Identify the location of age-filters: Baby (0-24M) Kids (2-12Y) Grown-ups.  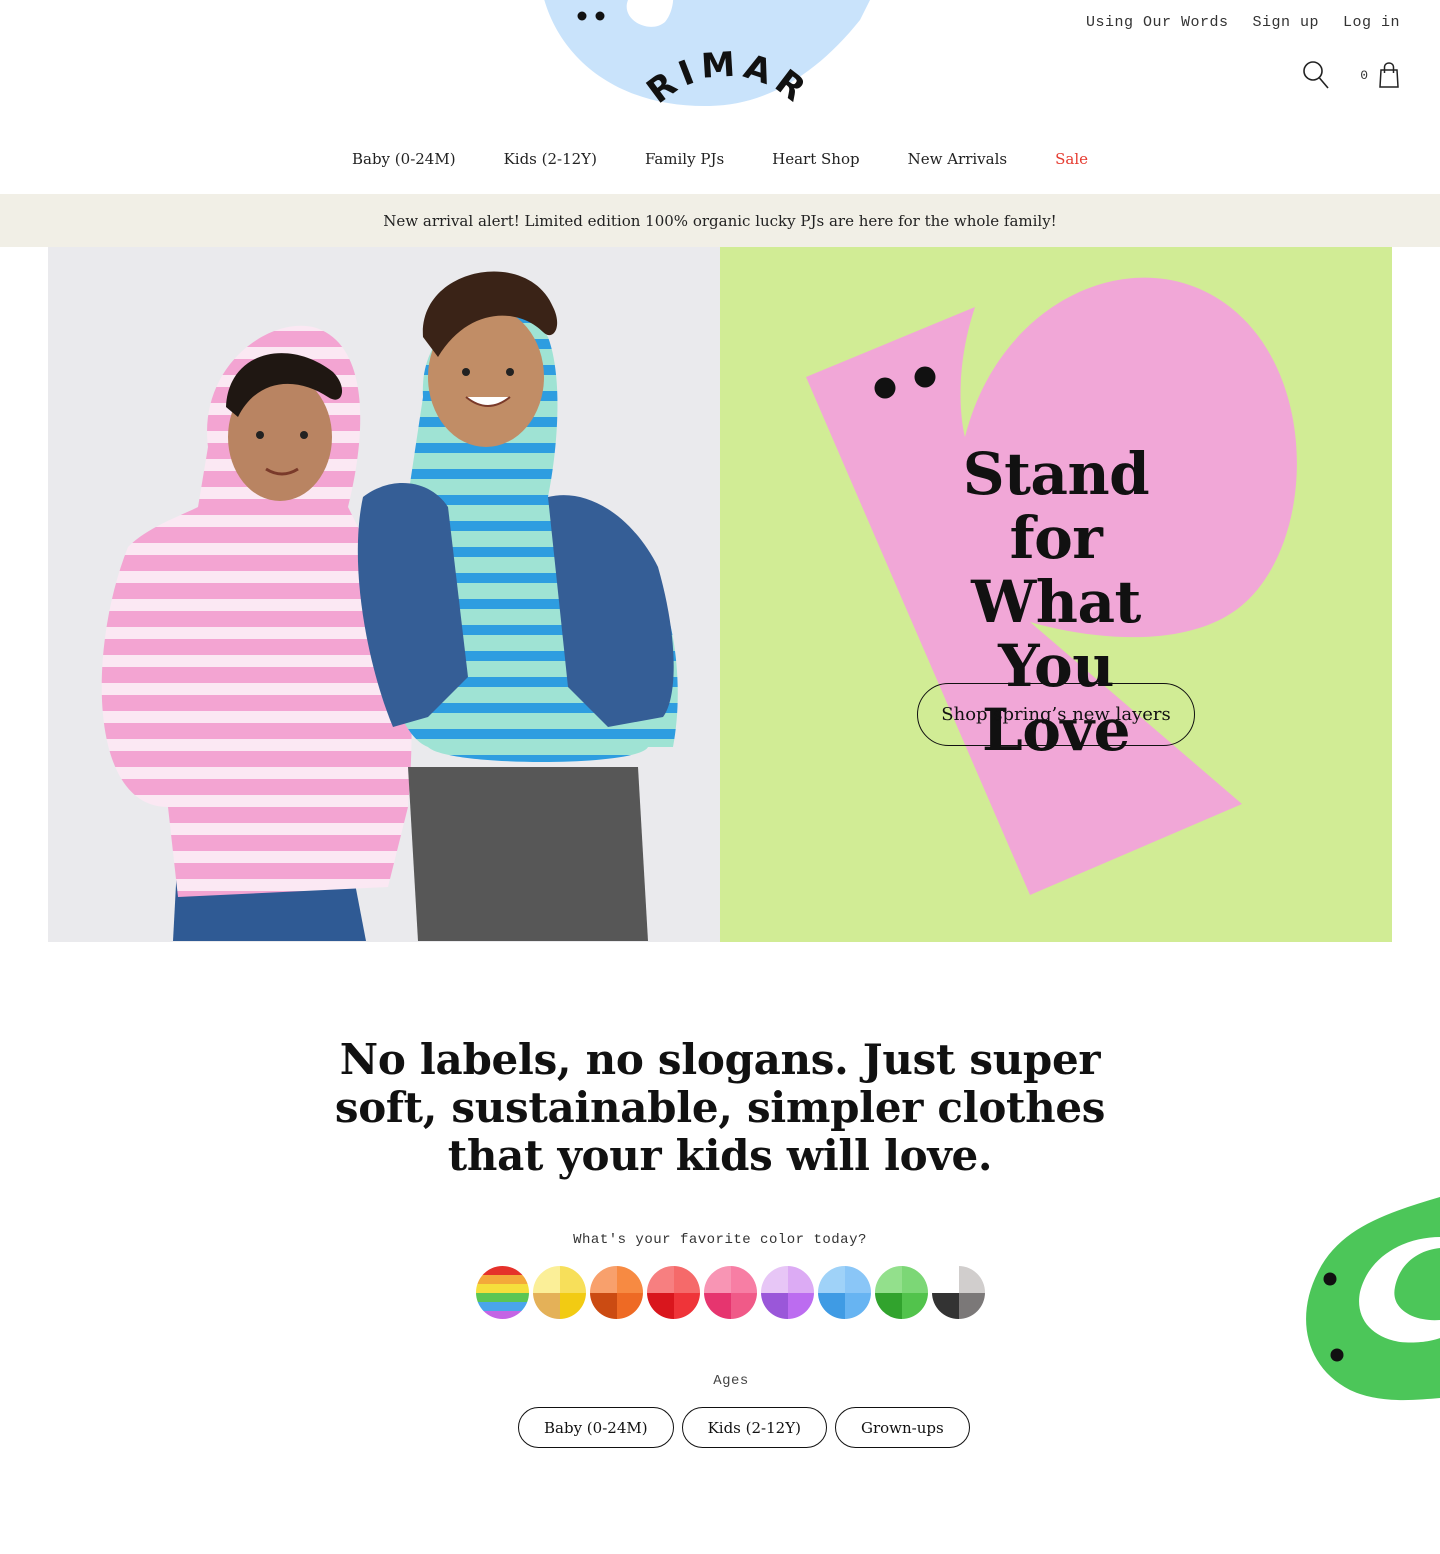
(744, 1427).